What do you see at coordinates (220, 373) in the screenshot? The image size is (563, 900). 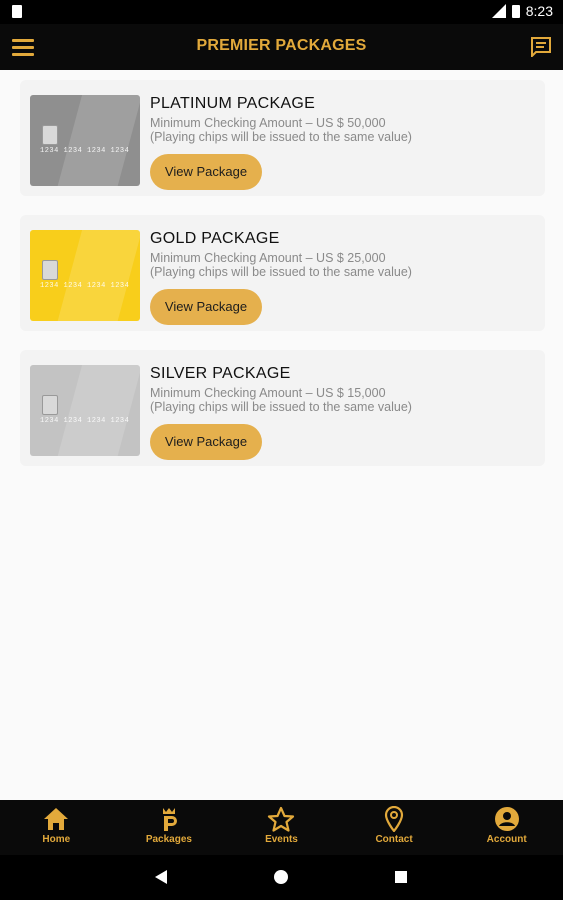 I see `package-title: SILVER PACKAGE` at bounding box center [220, 373].